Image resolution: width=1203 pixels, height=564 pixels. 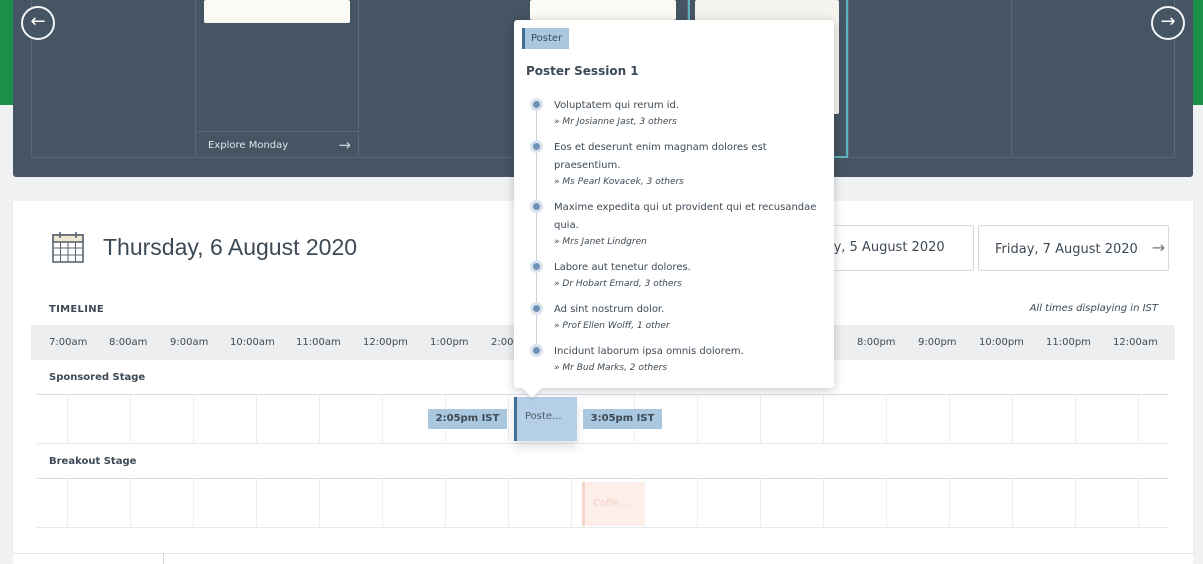 What do you see at coordinates (252, 342) in the screenshot?
I see `hour-label: 10:00am` at bounding box center [252, 342].